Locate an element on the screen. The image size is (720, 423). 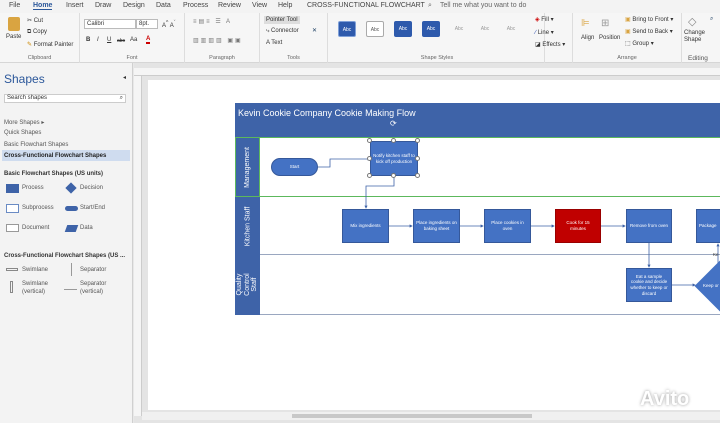
connector-start-notify is located at coordinates (344, 162).